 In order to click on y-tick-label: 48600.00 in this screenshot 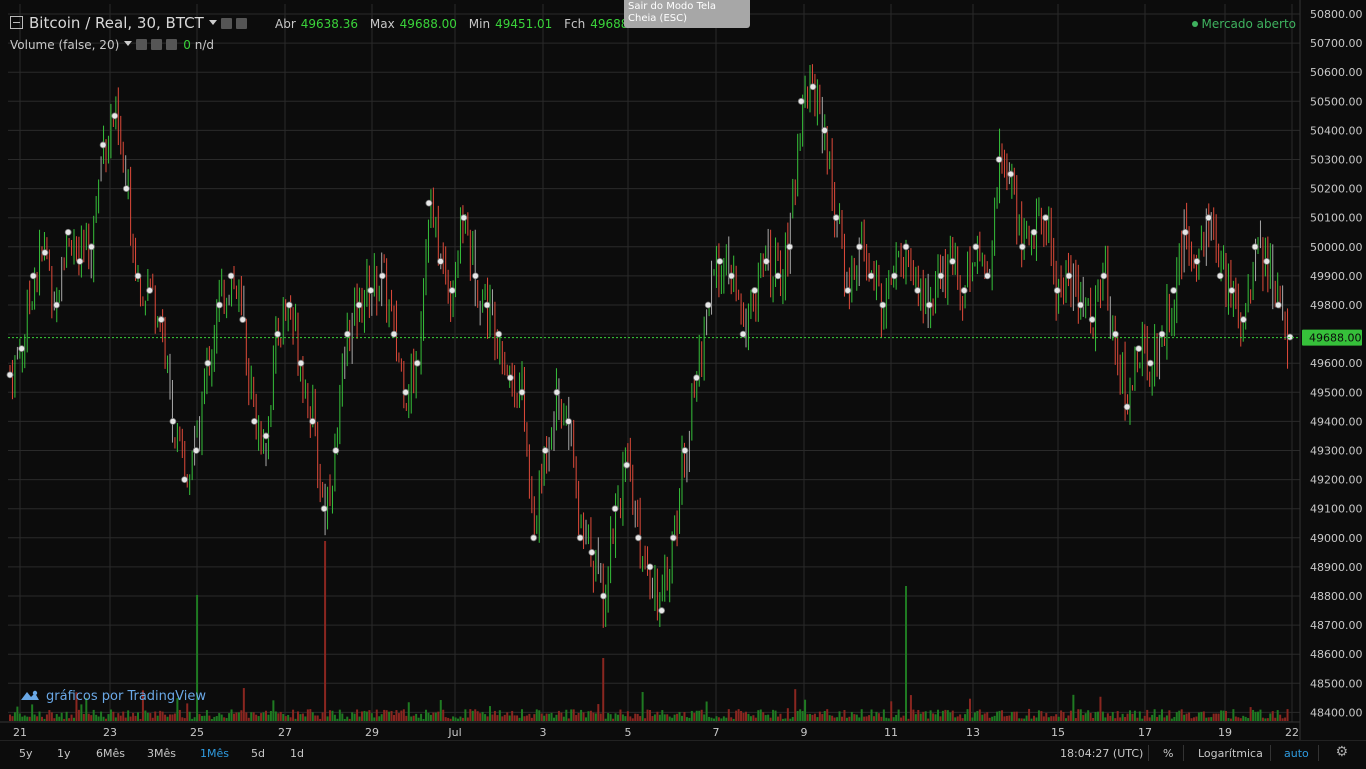, I will do `click(1336, 654)`.